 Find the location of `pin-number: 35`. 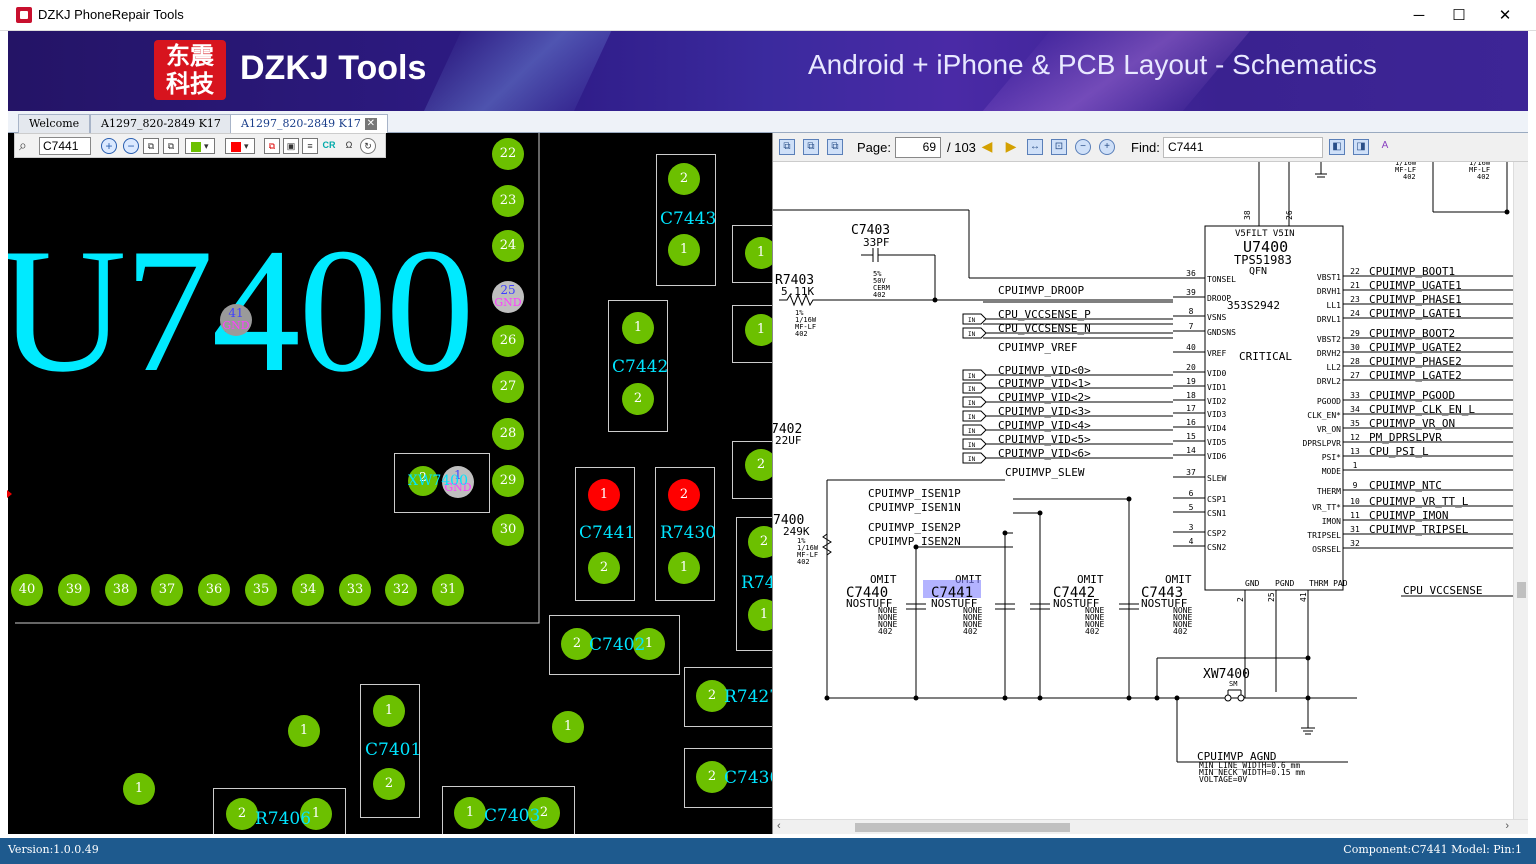

pin-number: 35 is located at coordinates (1355, 423).